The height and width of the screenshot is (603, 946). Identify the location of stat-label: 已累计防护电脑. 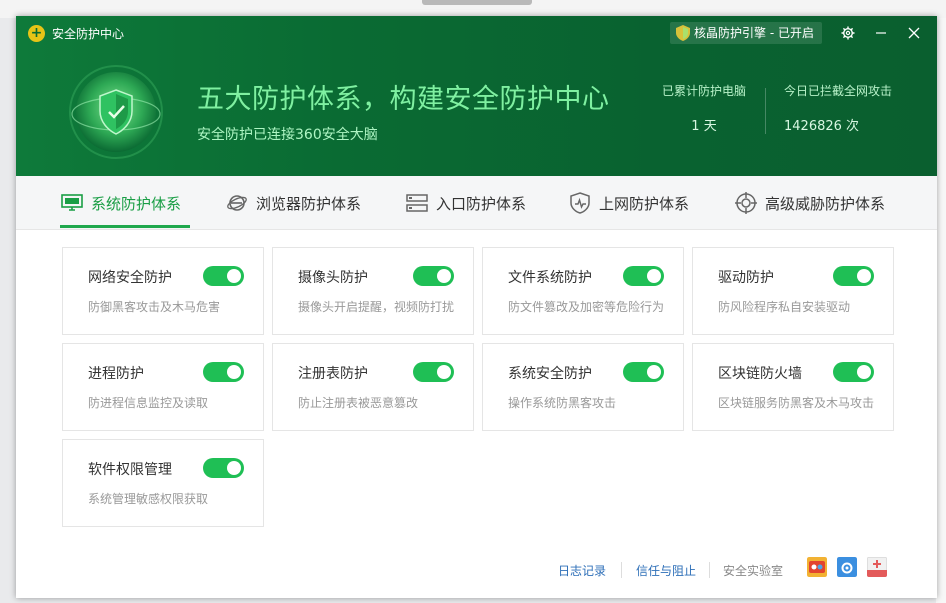
(704, 91).